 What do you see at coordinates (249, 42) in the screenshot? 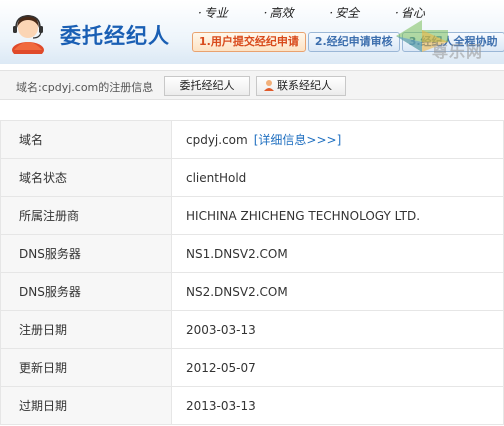
I see `step-submit-application: 1.用户提交经纪申请` at bounding box center [249, 42].